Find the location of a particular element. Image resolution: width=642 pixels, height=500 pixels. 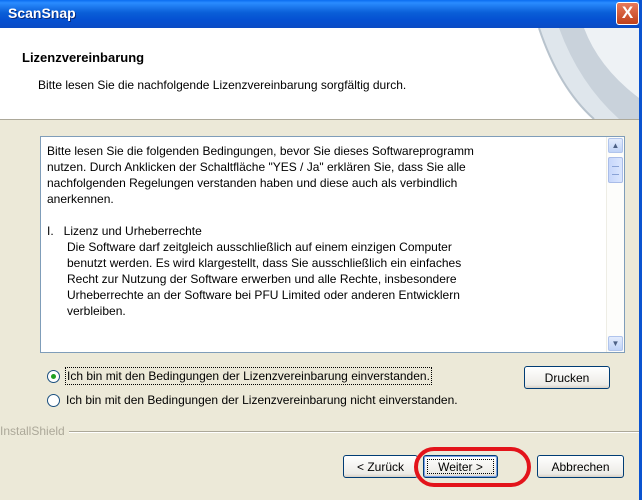

close-button: X is located at coordinates (627, 13).